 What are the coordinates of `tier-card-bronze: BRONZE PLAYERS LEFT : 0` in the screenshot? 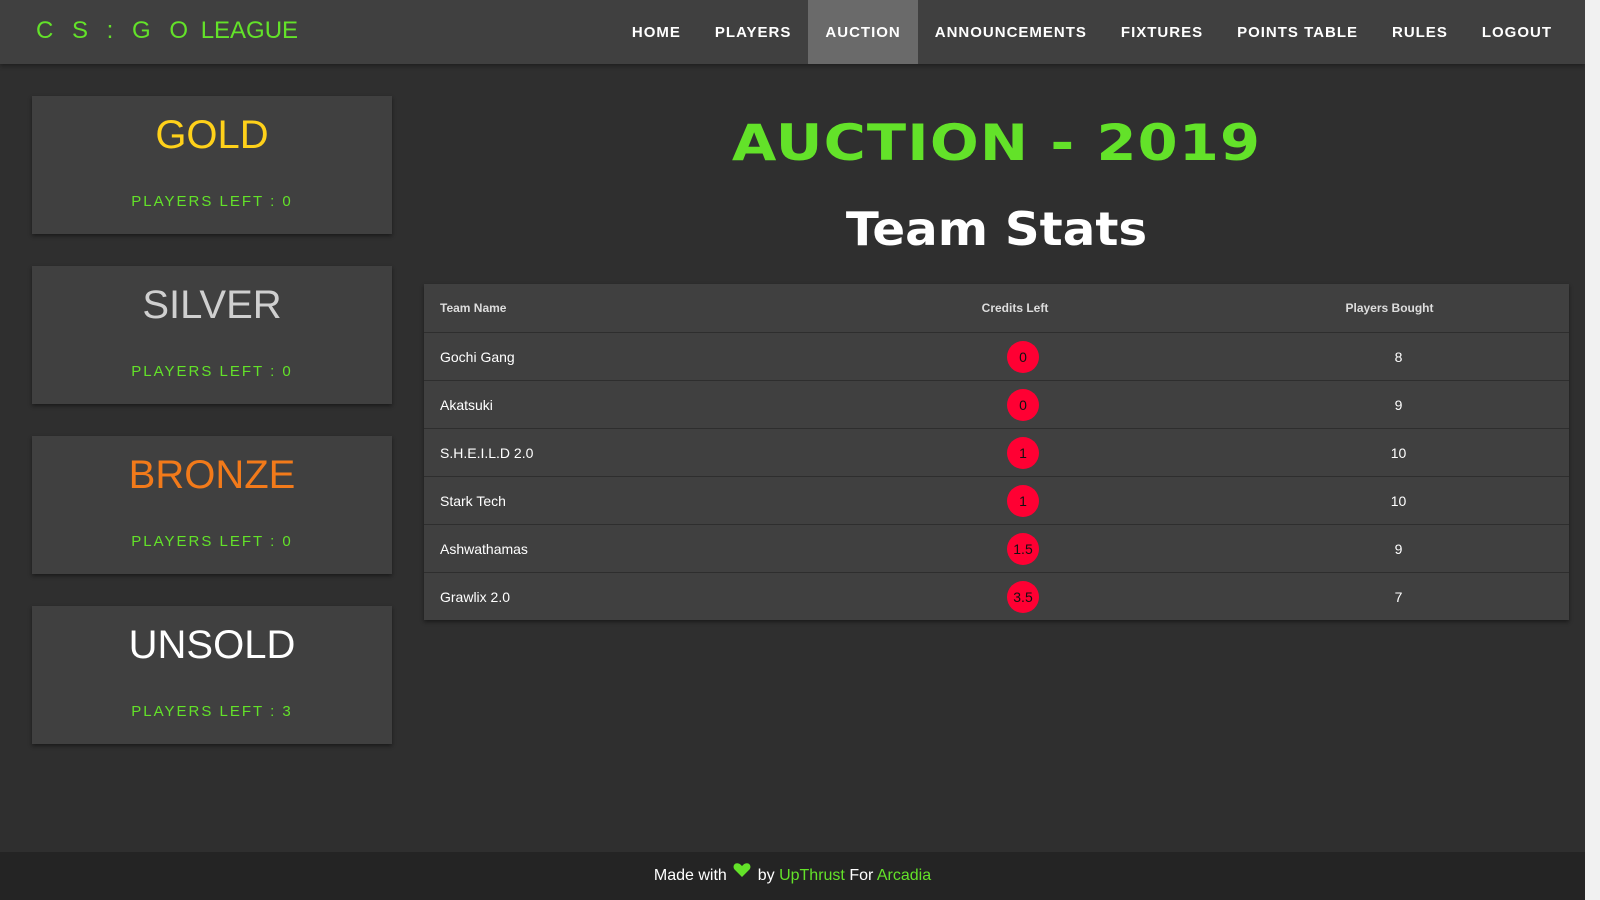 It's located at (212, 505).